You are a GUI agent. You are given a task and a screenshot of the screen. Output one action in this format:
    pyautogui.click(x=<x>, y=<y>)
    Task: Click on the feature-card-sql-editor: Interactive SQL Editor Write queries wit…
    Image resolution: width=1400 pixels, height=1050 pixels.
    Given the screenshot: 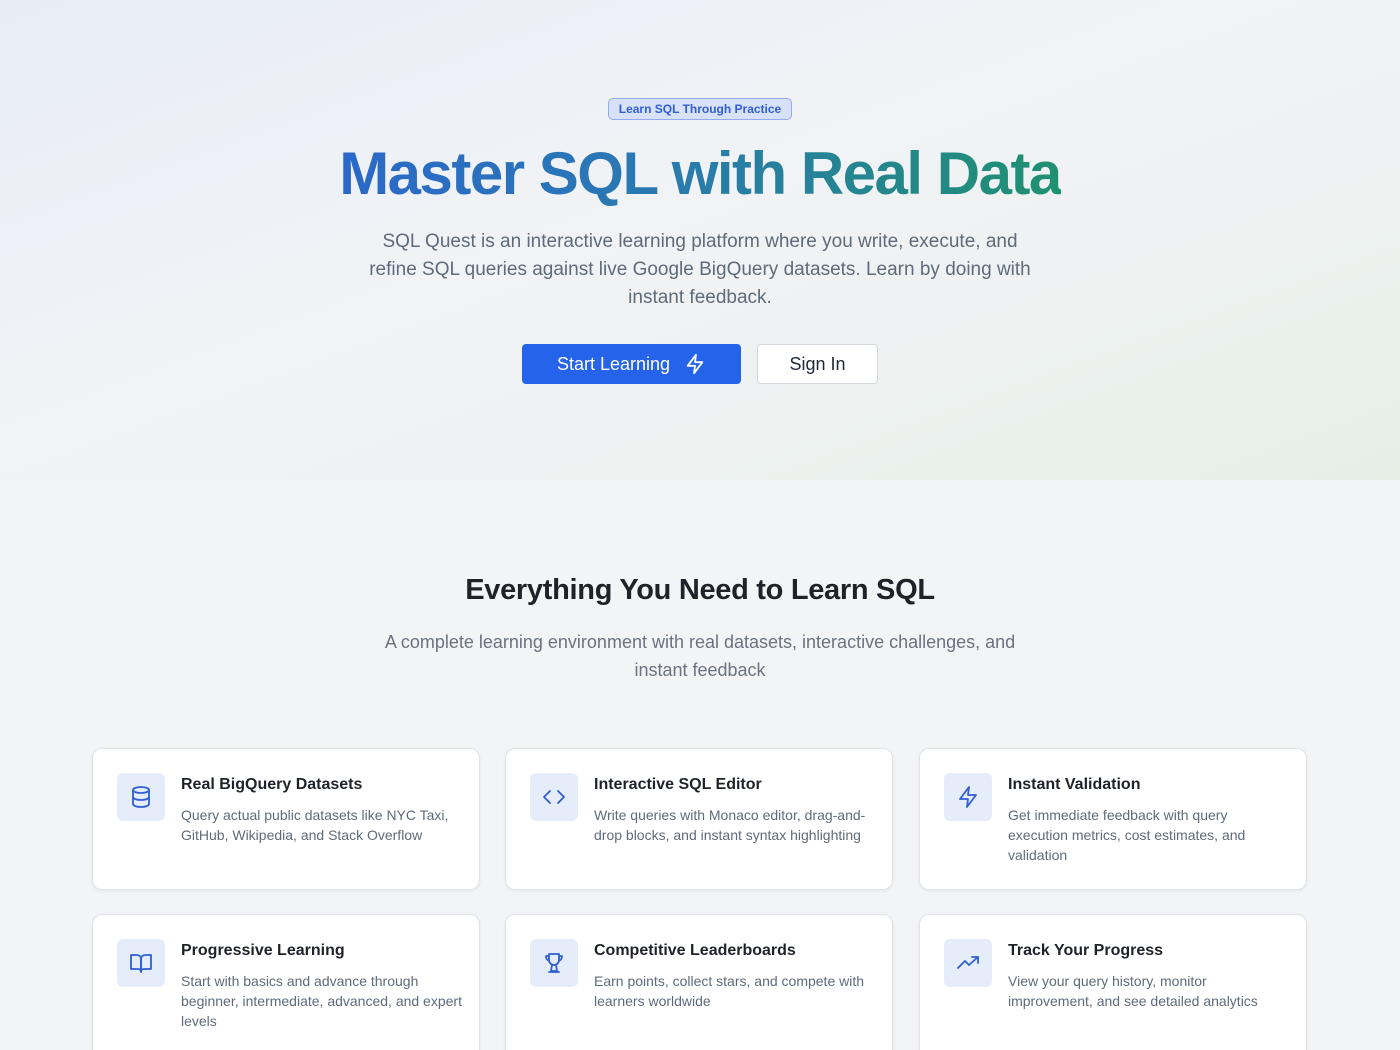 What is the action you would take?
    pyautogui.click(x=699, y=819)
    